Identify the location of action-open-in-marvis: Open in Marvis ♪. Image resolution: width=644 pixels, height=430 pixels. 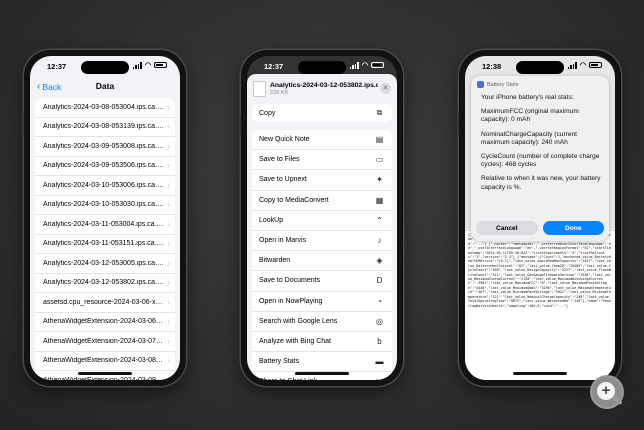
(322, 241).